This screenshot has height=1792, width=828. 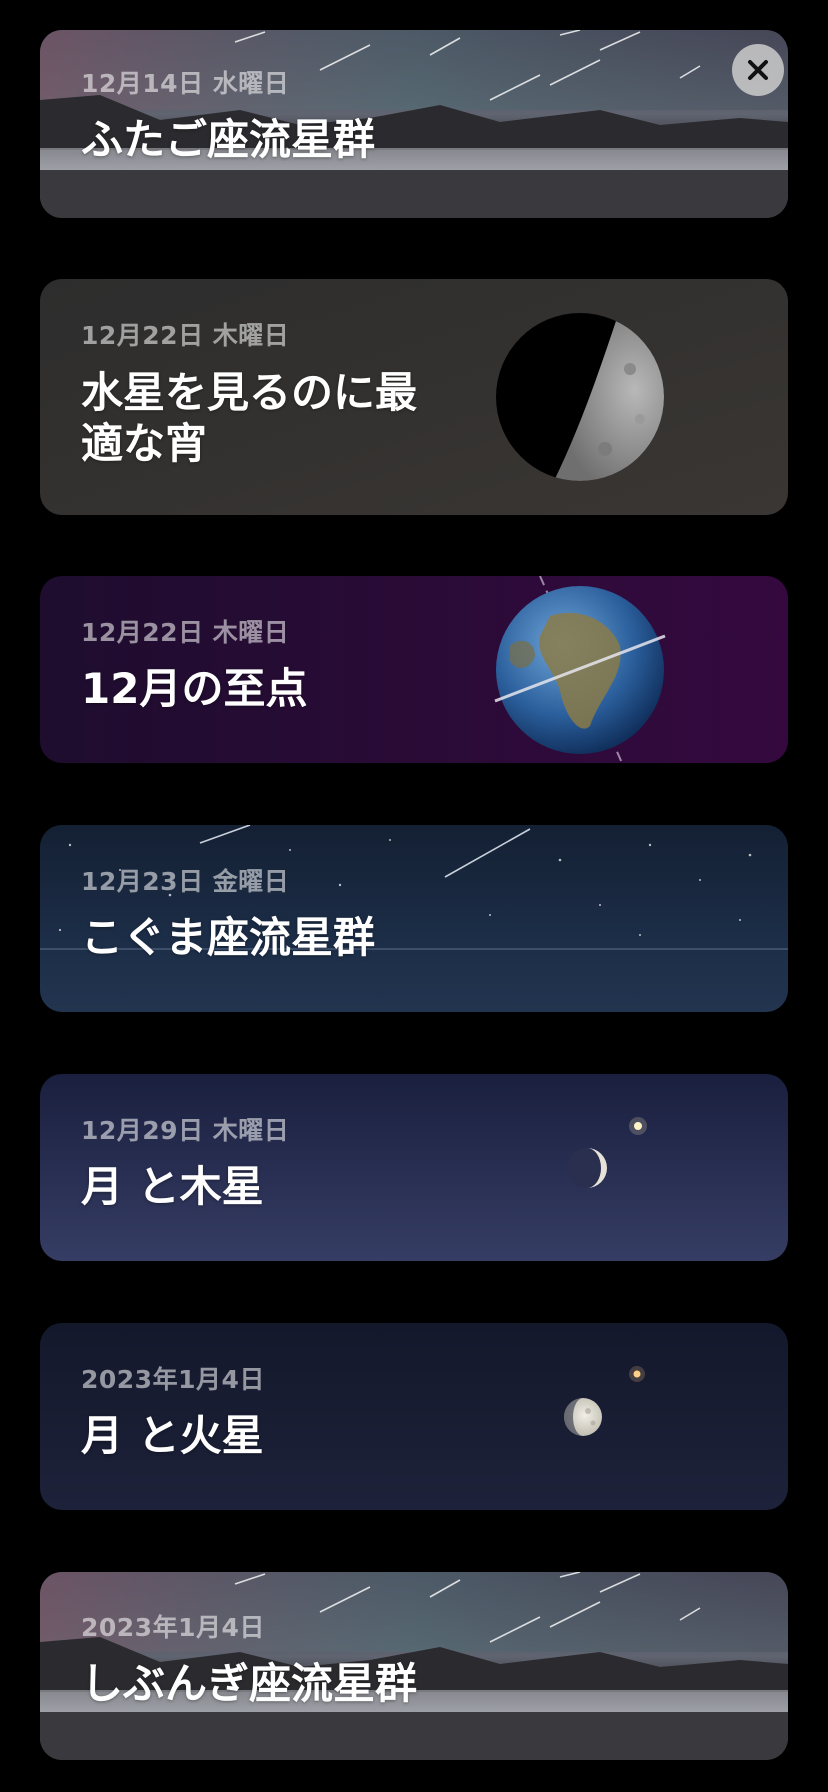 I want to click on event-card-solstice: 12月22日 木曜日 12月の至点, so click(x=414, y=669).